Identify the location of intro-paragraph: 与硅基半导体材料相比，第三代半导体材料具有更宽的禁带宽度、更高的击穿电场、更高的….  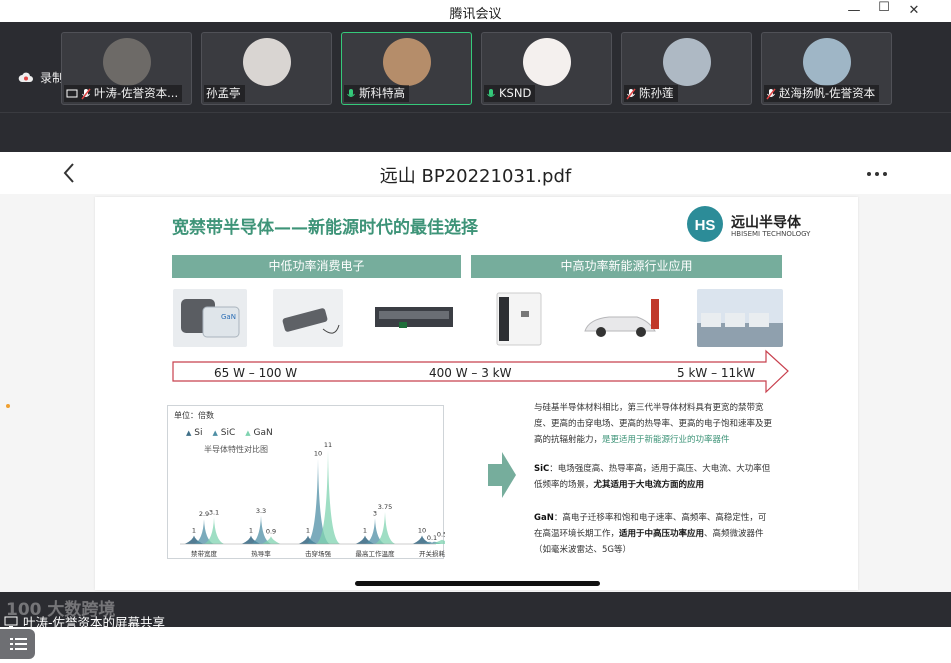
(653, 424).